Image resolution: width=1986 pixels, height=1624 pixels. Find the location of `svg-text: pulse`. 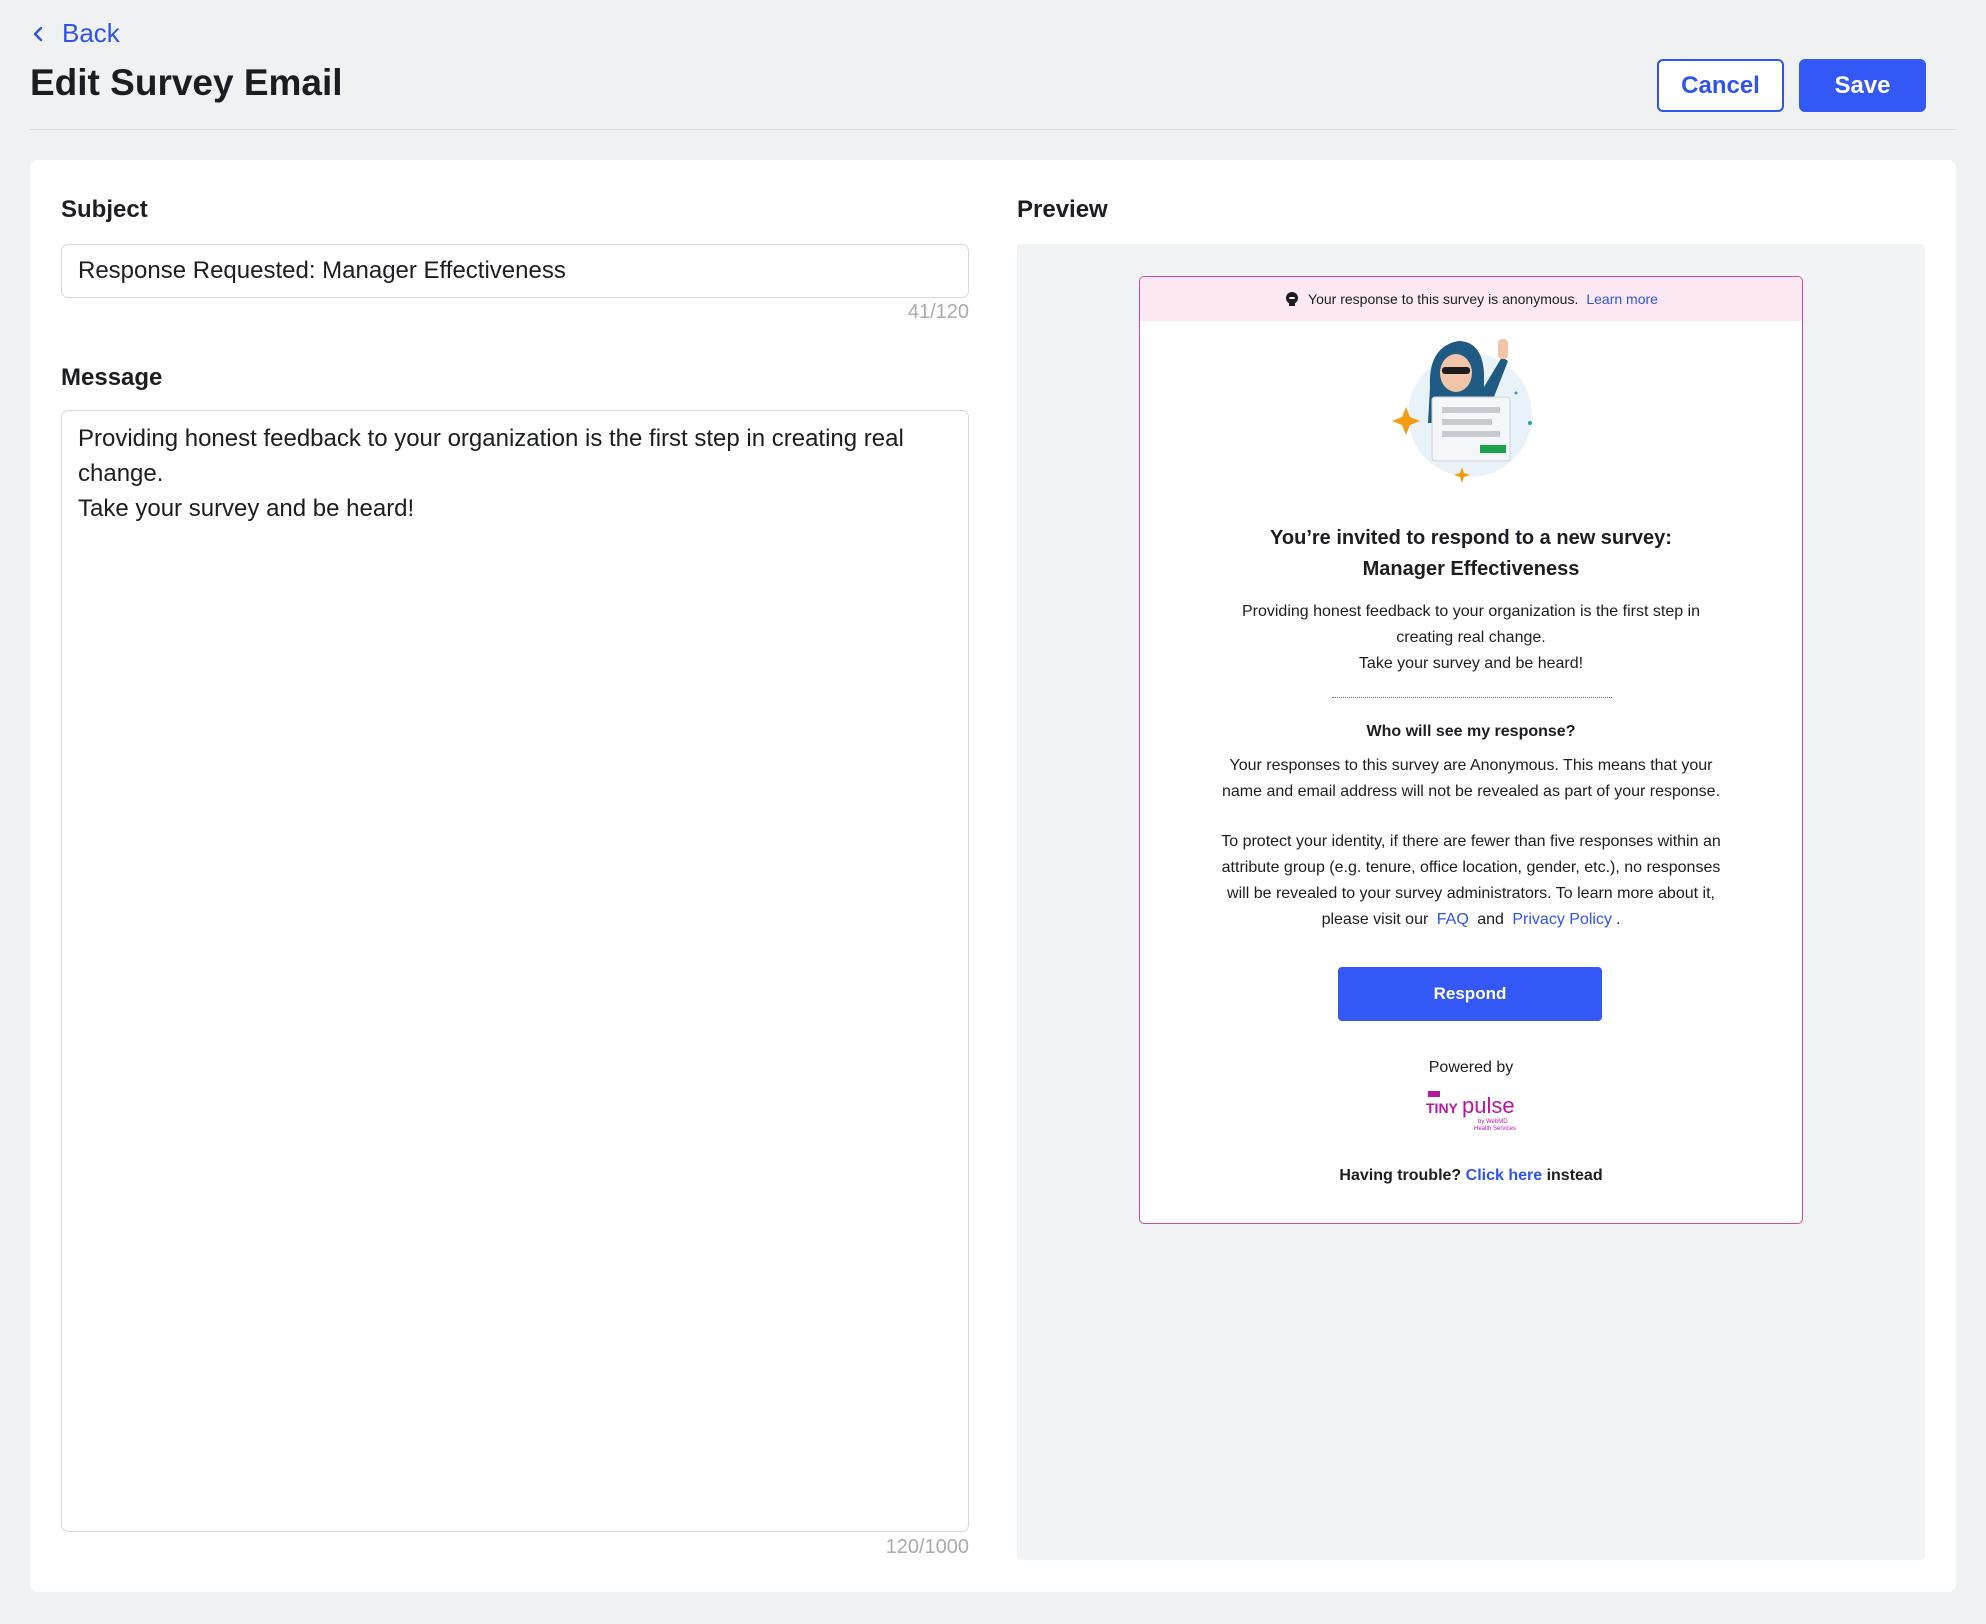

svg-text: pulse is located at coordinates (1488, 1105).